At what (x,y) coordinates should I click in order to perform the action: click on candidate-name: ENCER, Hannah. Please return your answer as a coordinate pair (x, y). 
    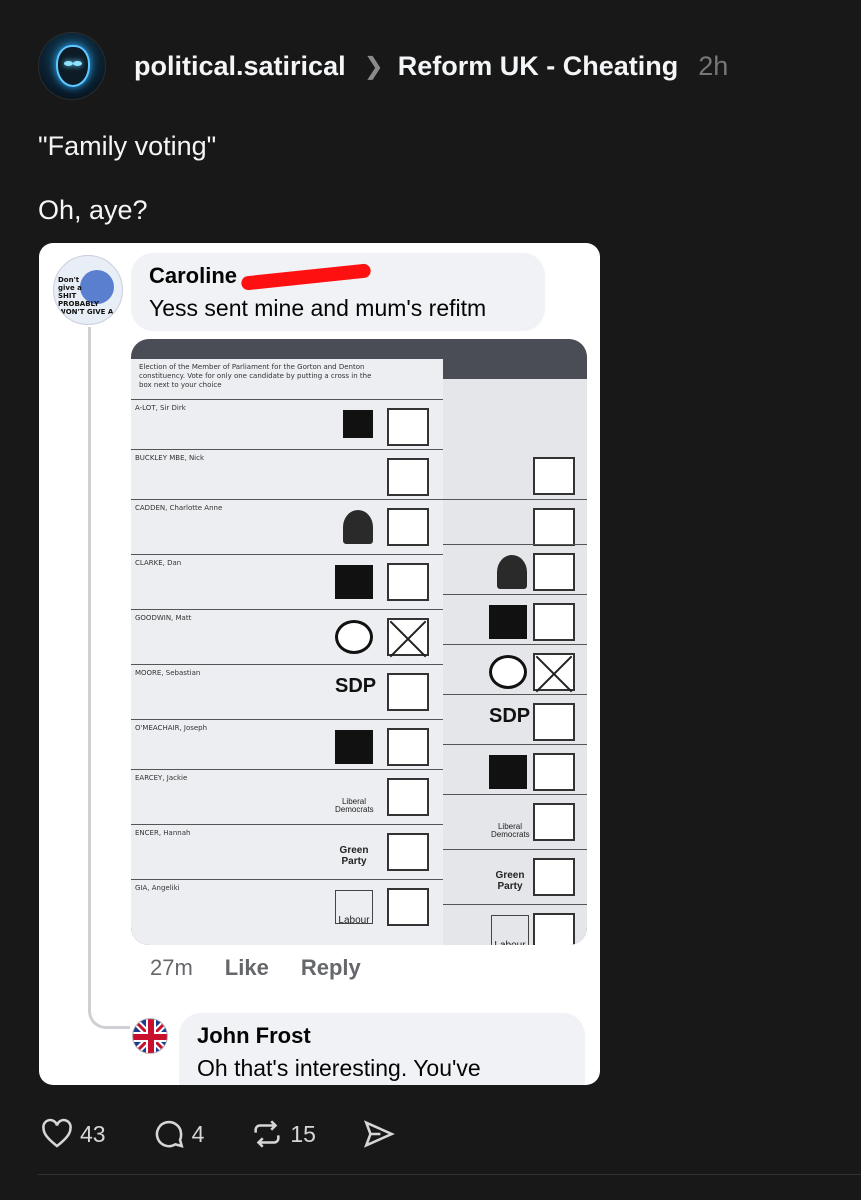
    Looking at the image, I should click on (163, 833).